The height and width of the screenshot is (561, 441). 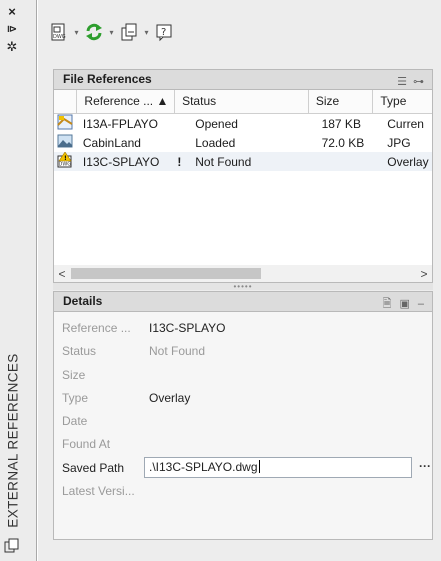 I want to click on detail-label: Type, so click(x=75, y=397).